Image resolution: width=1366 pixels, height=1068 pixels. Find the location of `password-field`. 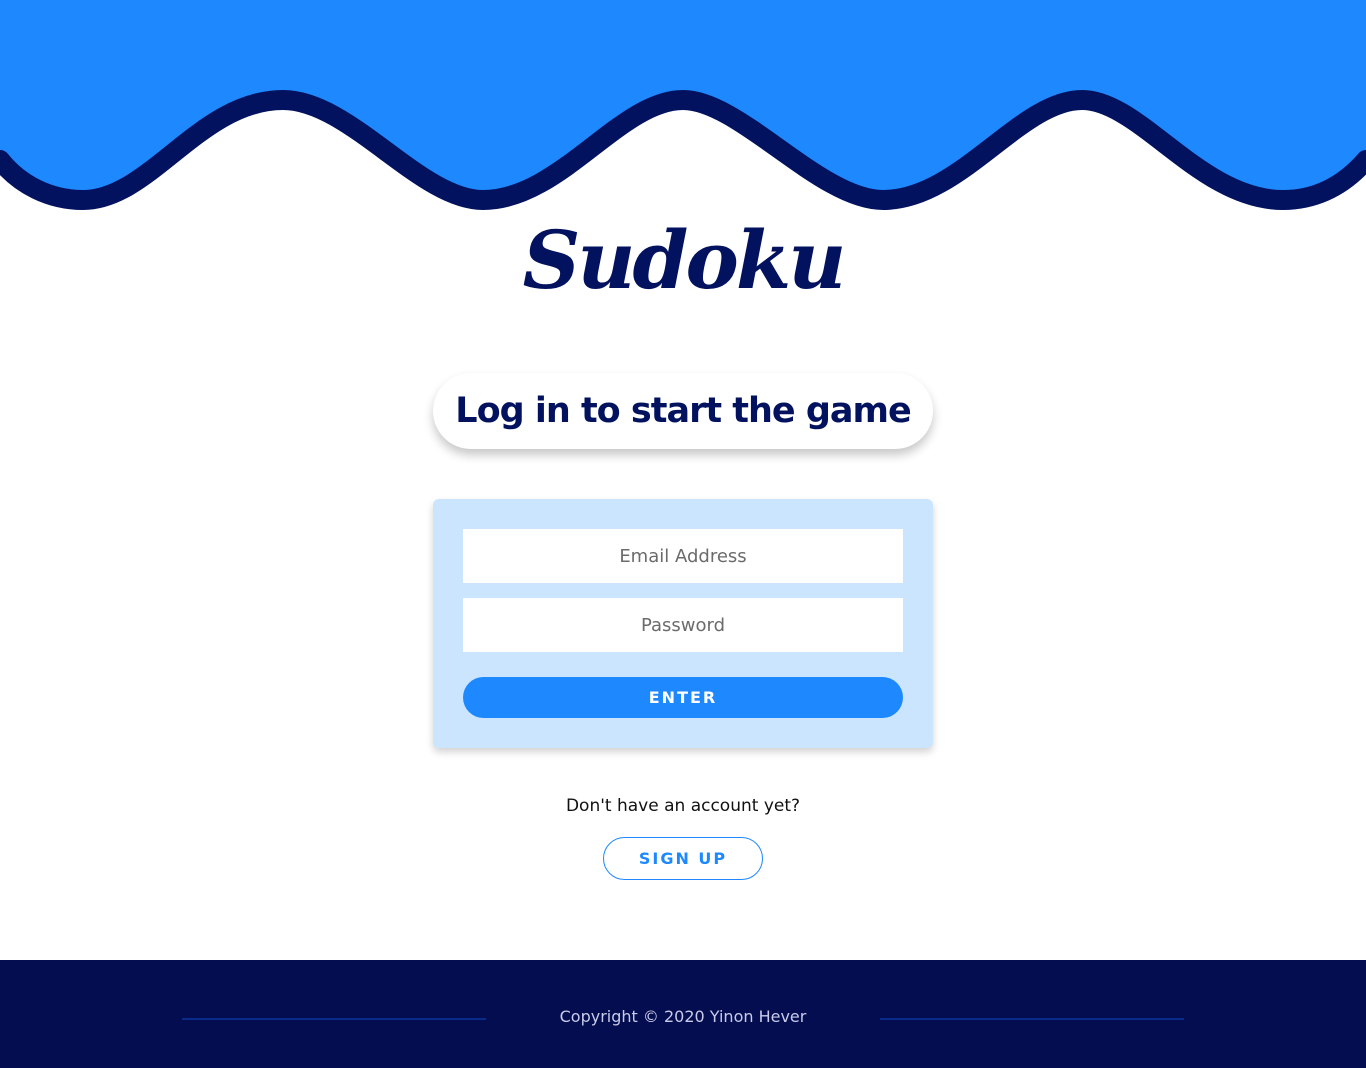

password-field is located at coordinates (683, 625).